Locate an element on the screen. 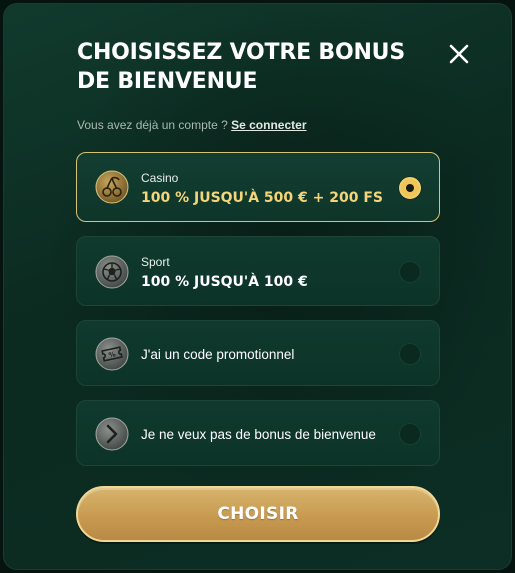 The height and width of the screenshot is (573, 515). option-sport-radio is located at coordinates (410, 272).